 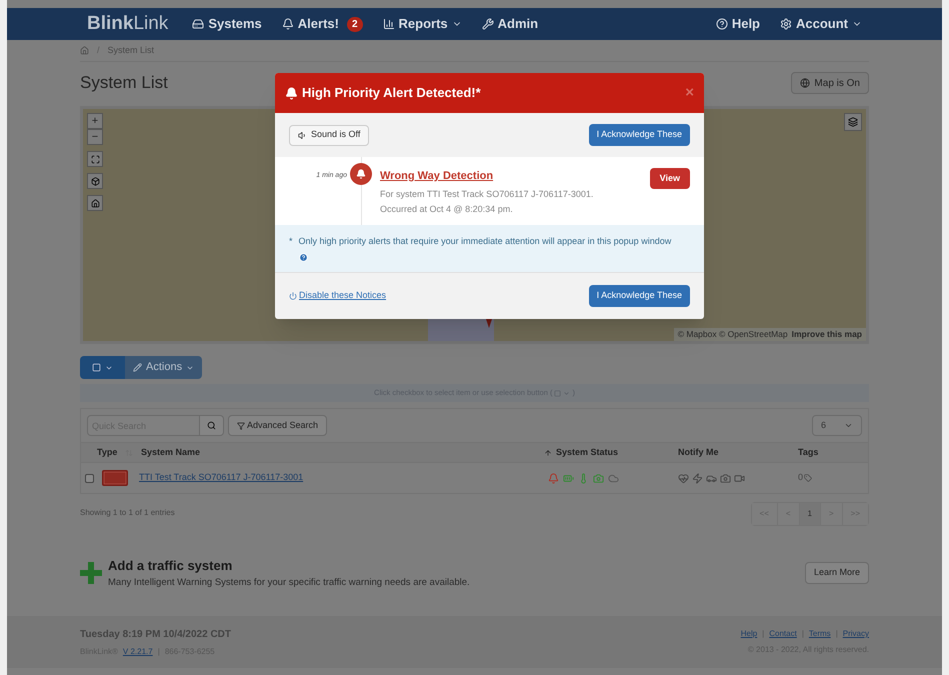 I want to click on search-icon, so click(x=211, y=425).